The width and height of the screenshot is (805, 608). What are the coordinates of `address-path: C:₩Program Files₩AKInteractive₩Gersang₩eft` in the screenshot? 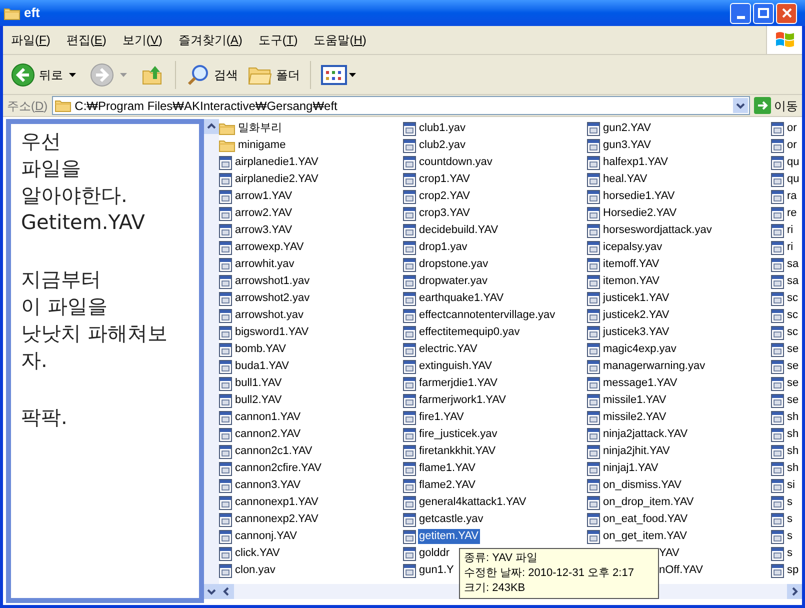 It's located at (206, 106).